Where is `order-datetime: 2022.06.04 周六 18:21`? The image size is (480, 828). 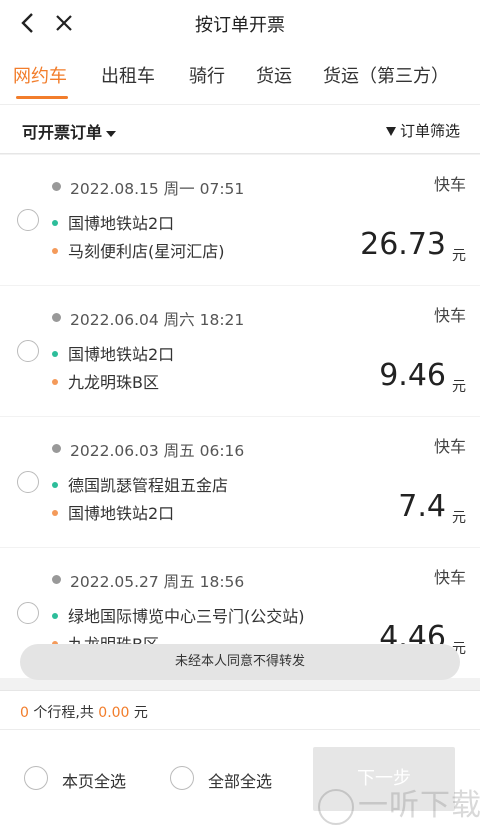 order-datetime: 2022.06.04 周六 18:21 is located at coordinates (157, 320).